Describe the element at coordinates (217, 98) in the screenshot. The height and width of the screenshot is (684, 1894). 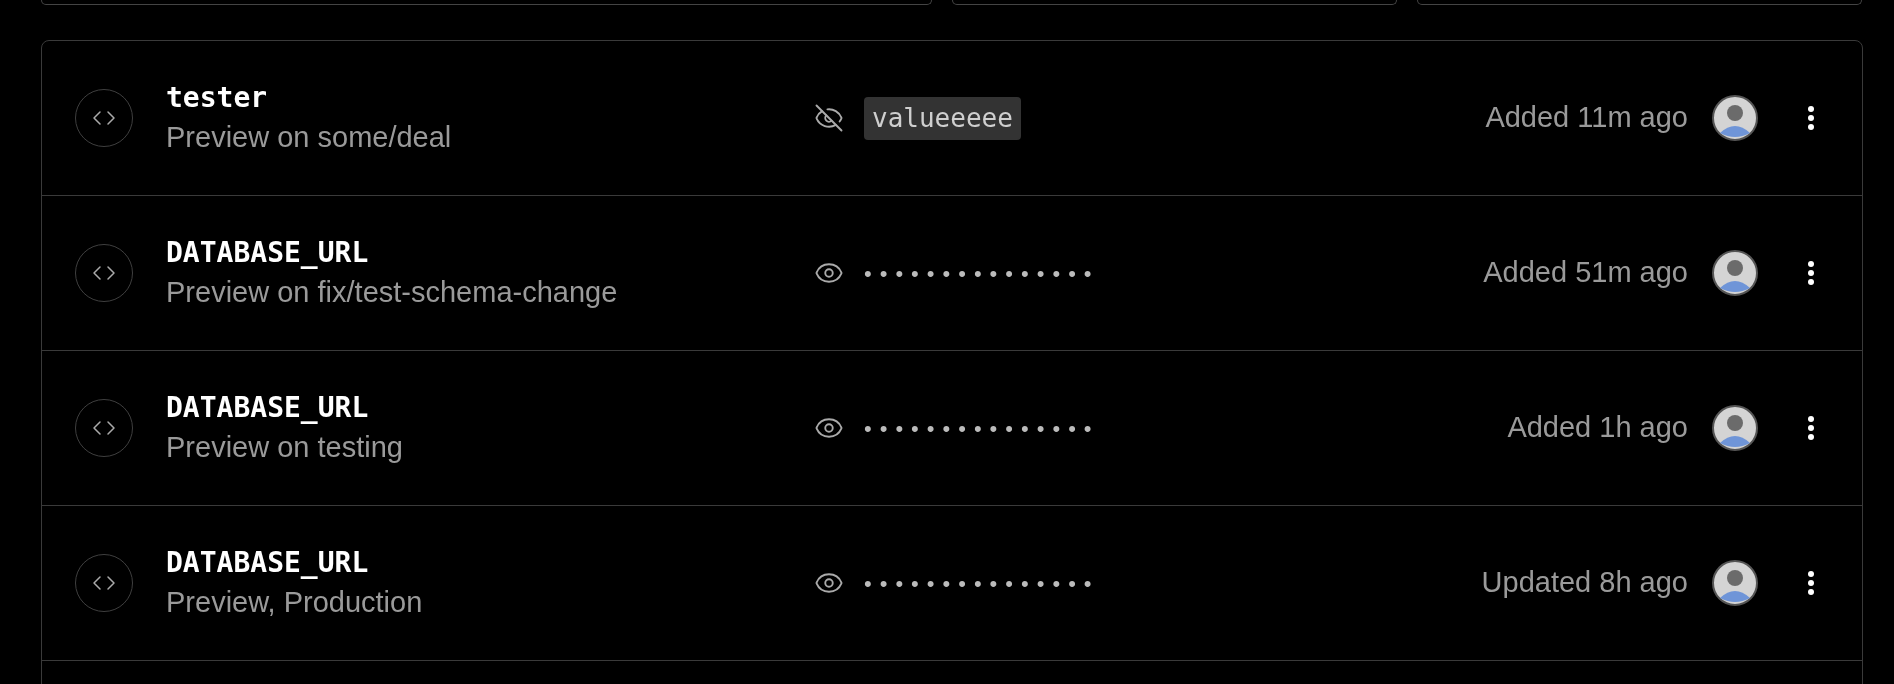
I see `variable-name: tester` at that location.